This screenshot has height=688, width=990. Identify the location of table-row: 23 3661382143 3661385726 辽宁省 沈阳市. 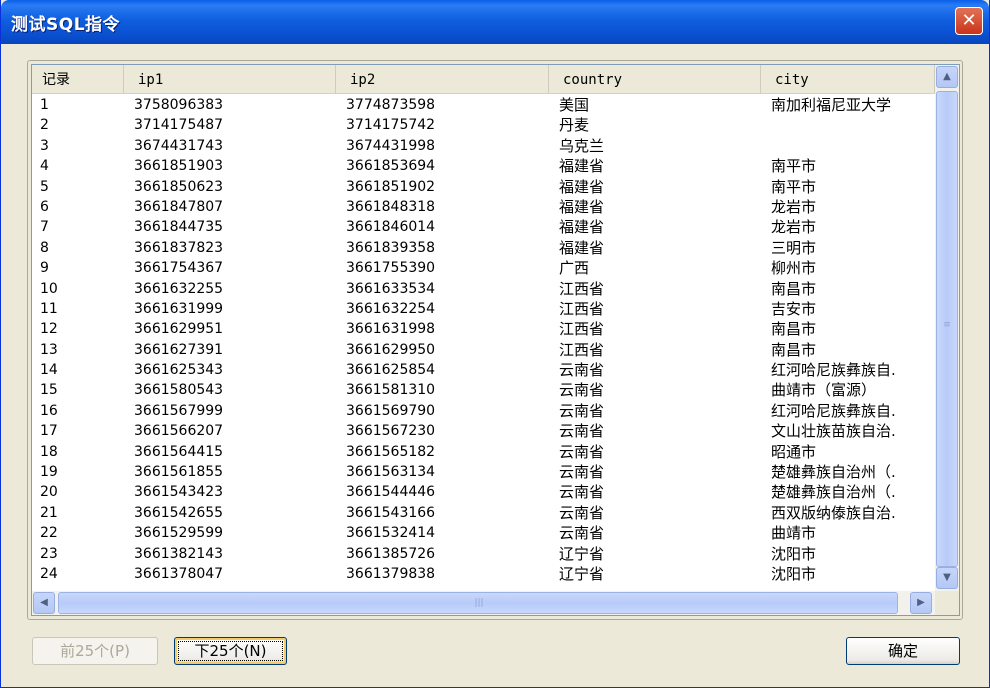
(483, 554).